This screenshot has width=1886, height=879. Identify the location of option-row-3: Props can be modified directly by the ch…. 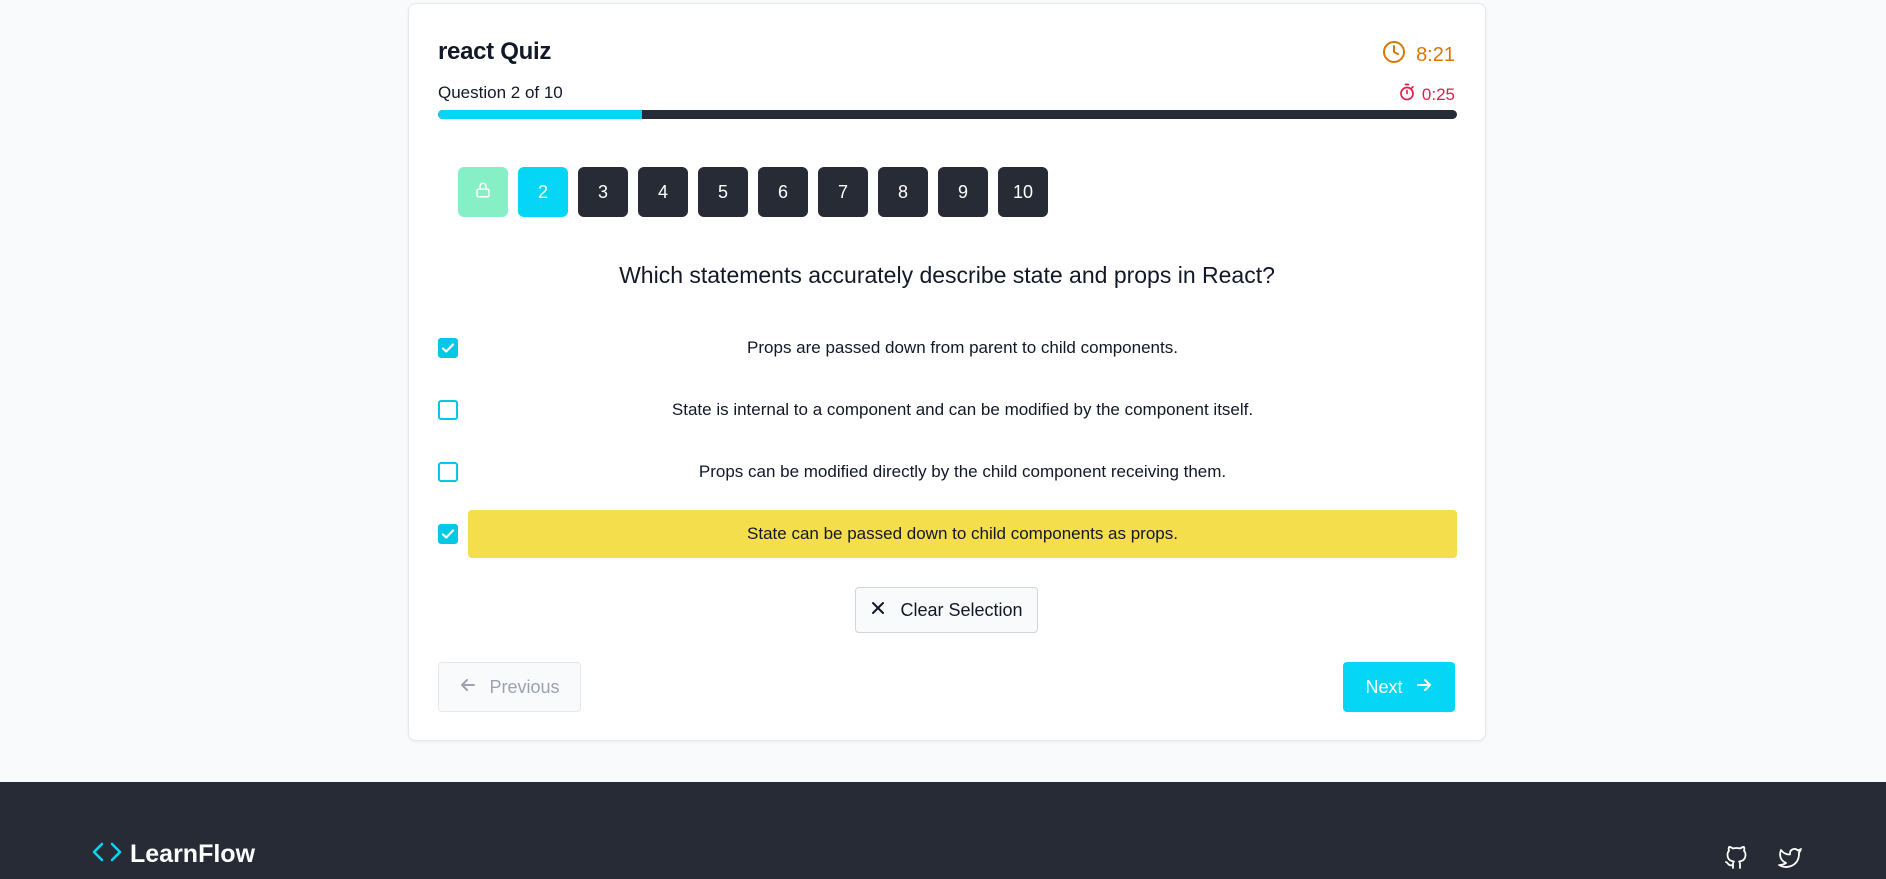
(947, 472).